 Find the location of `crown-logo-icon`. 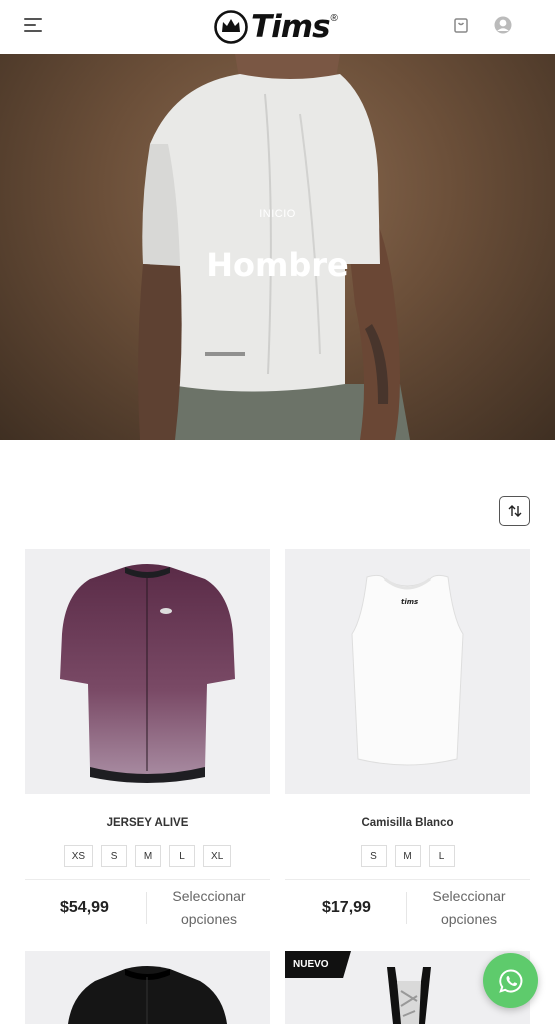

crown-logo-icon is located at coordinates (231, 27).